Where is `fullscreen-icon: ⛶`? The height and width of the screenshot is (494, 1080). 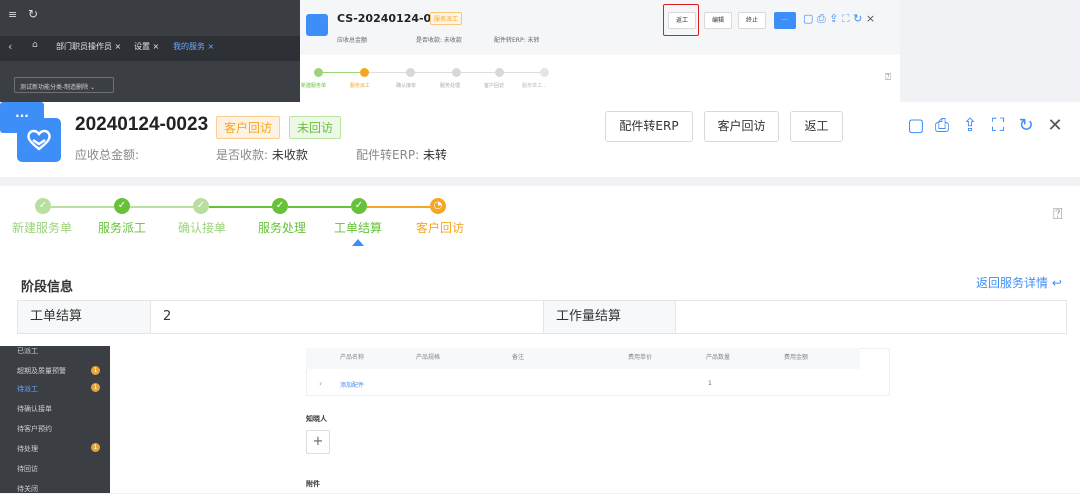
fullscreen-icon: ⛶ is located at coordinates (998, 126).